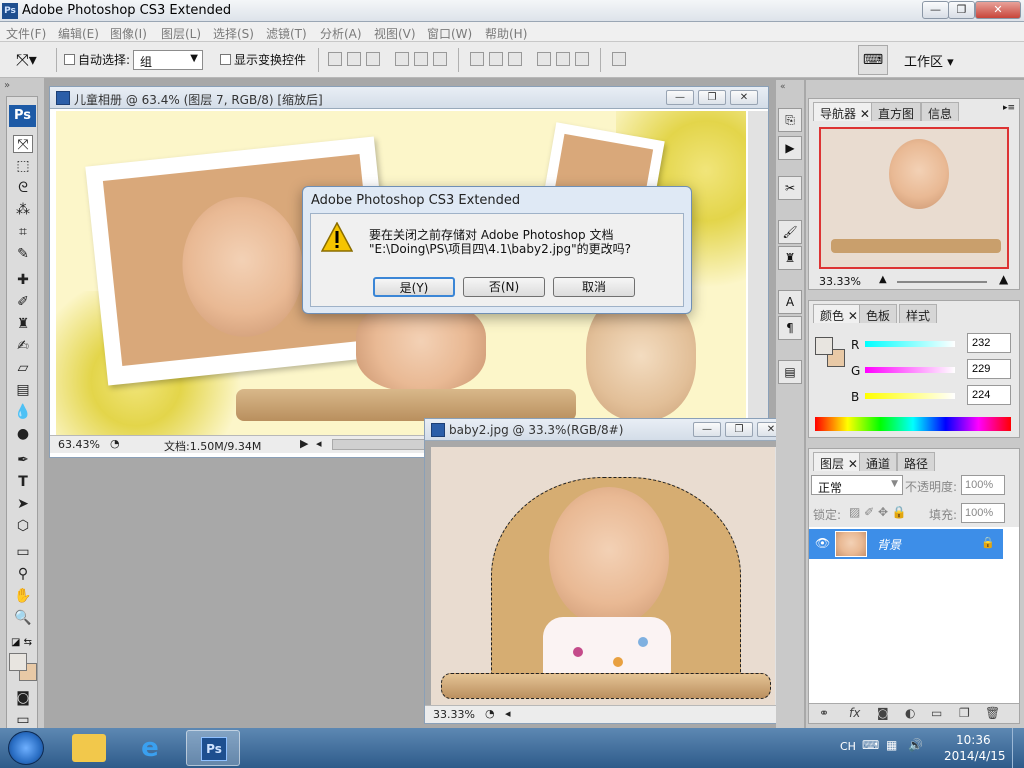 The height and width of the screenshot is (768, 1024). Describe the element at coordinates (225, 59) in the screenshot. I see `show-transform-checkbox` at that location.